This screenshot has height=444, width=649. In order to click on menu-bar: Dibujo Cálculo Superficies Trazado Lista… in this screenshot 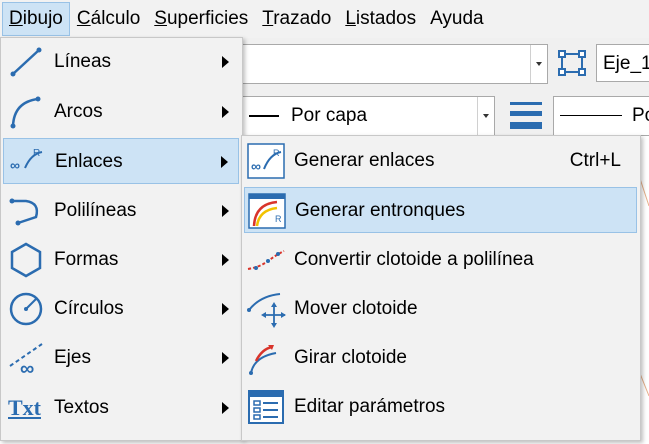, I will do `click(324, 19)`.